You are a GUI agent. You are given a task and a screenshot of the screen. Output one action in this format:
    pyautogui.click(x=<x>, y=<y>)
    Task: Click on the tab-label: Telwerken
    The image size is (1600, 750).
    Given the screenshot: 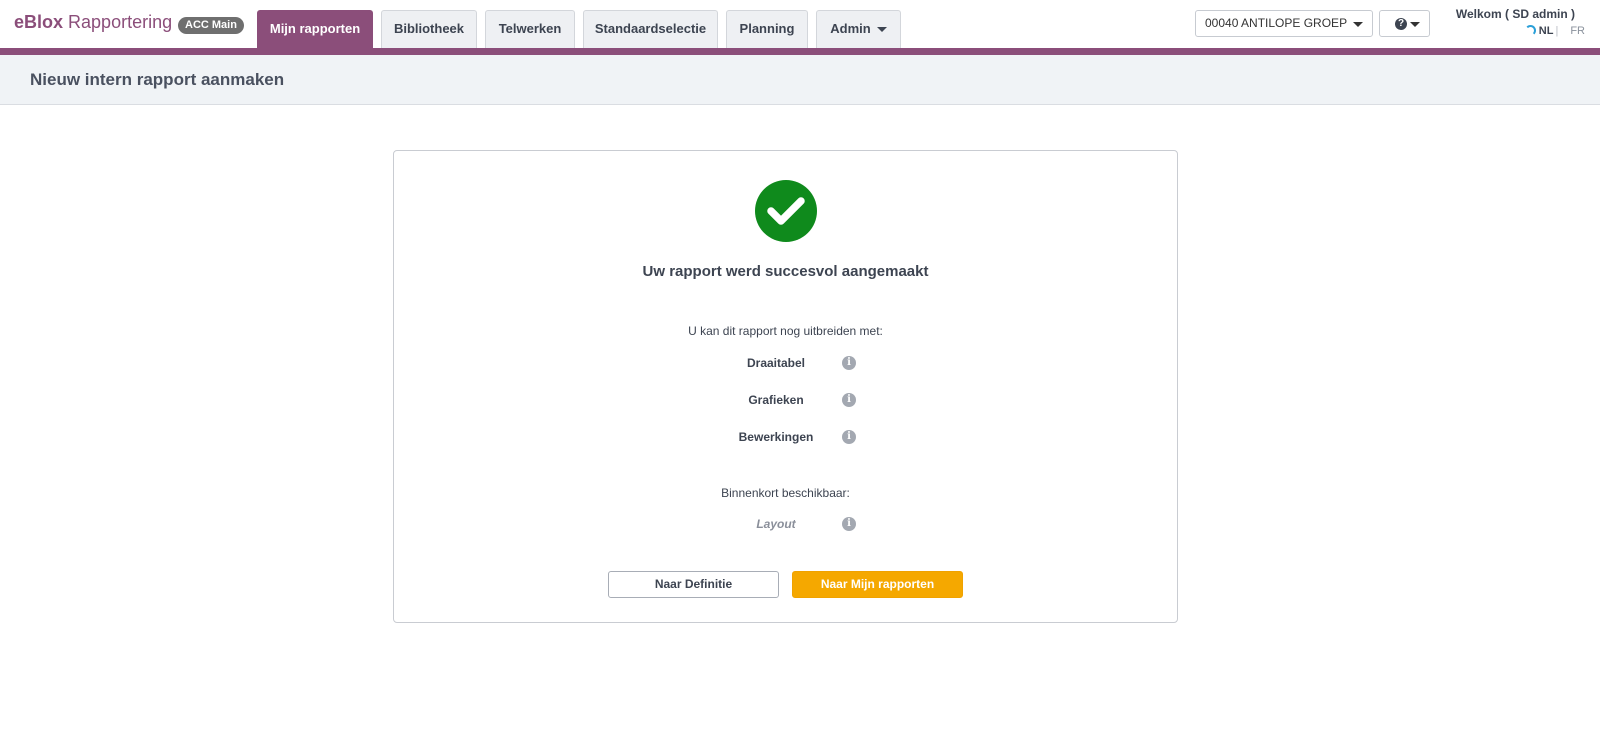 What is the action you would take?
    pyautogui.click(x=530, y=28)
    